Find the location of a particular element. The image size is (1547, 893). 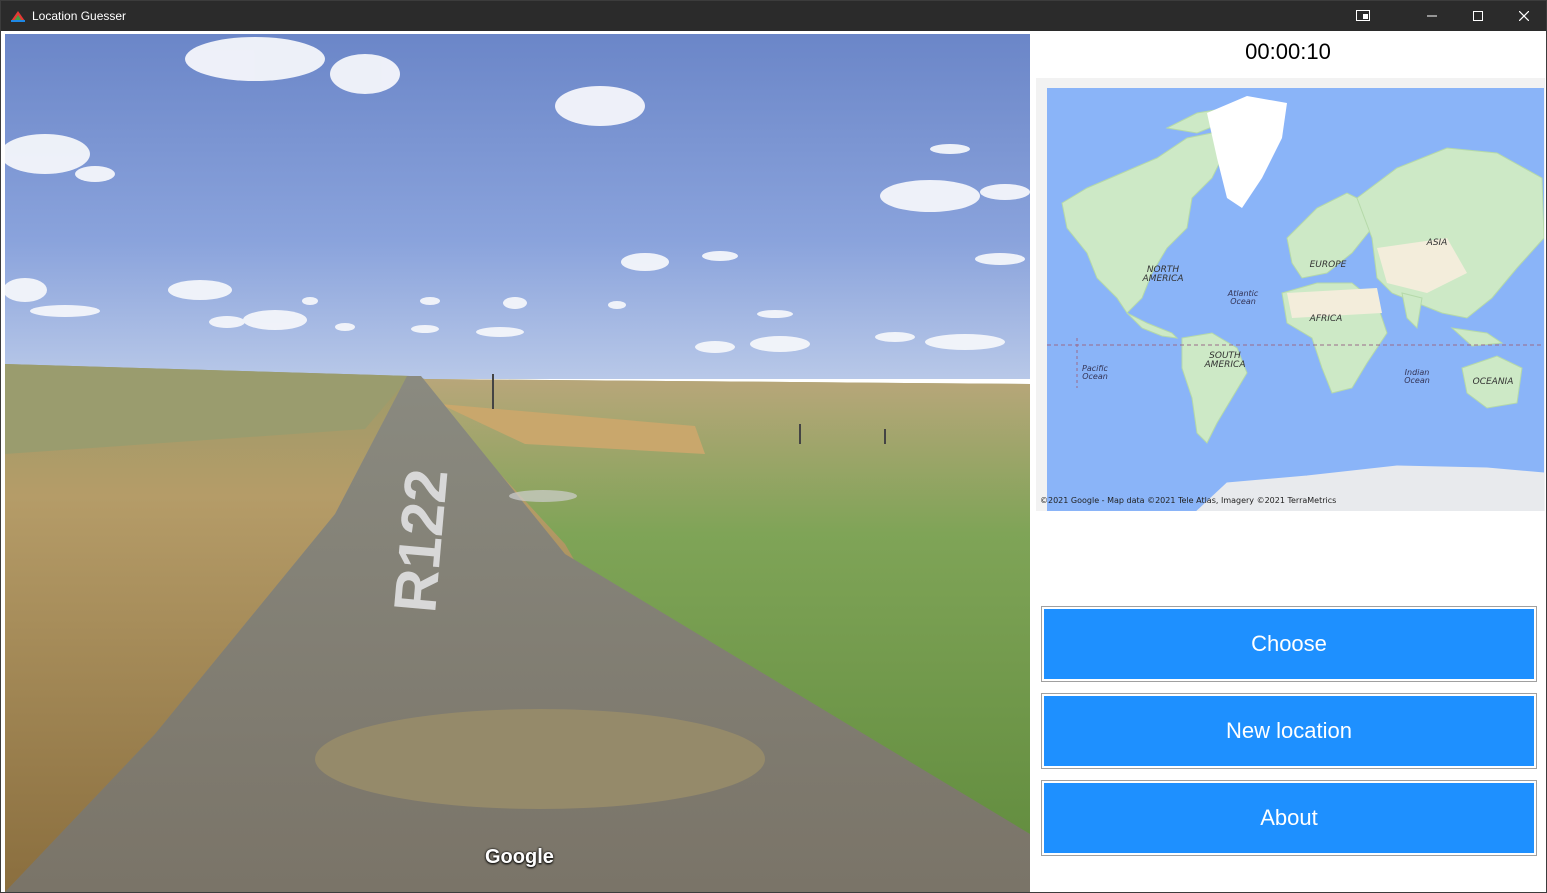

snap-icon is located at coordinates (1363, 15).